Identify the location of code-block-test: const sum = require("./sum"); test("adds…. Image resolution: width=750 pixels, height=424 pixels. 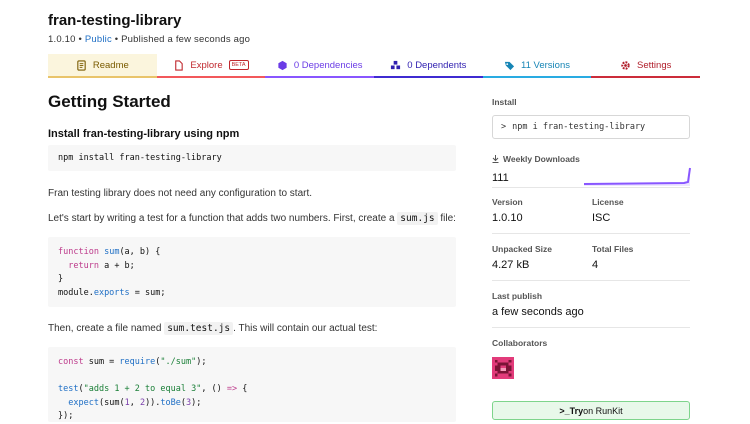
(252, 384).